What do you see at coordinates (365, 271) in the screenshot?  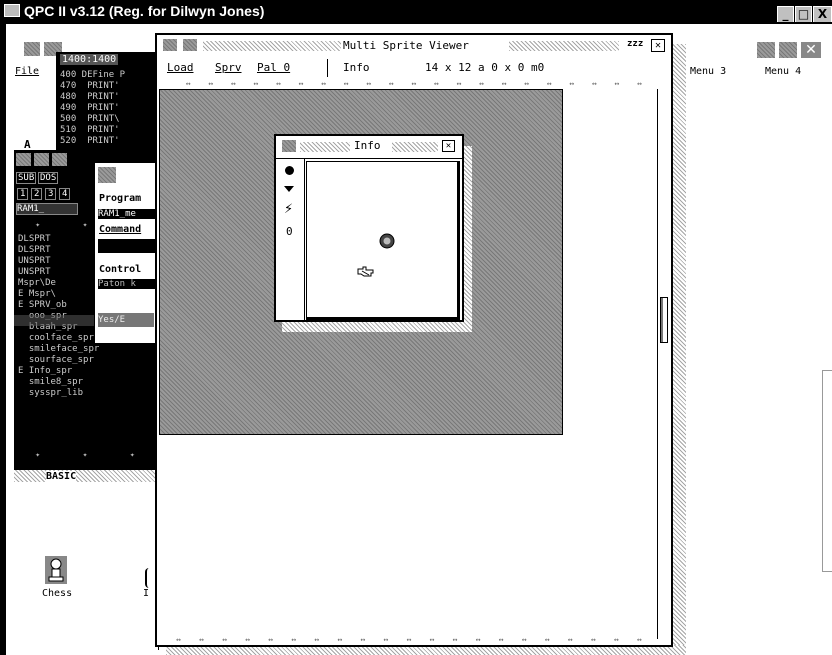 I see `pointer-hand-icon` at bounding box center [365, 271].